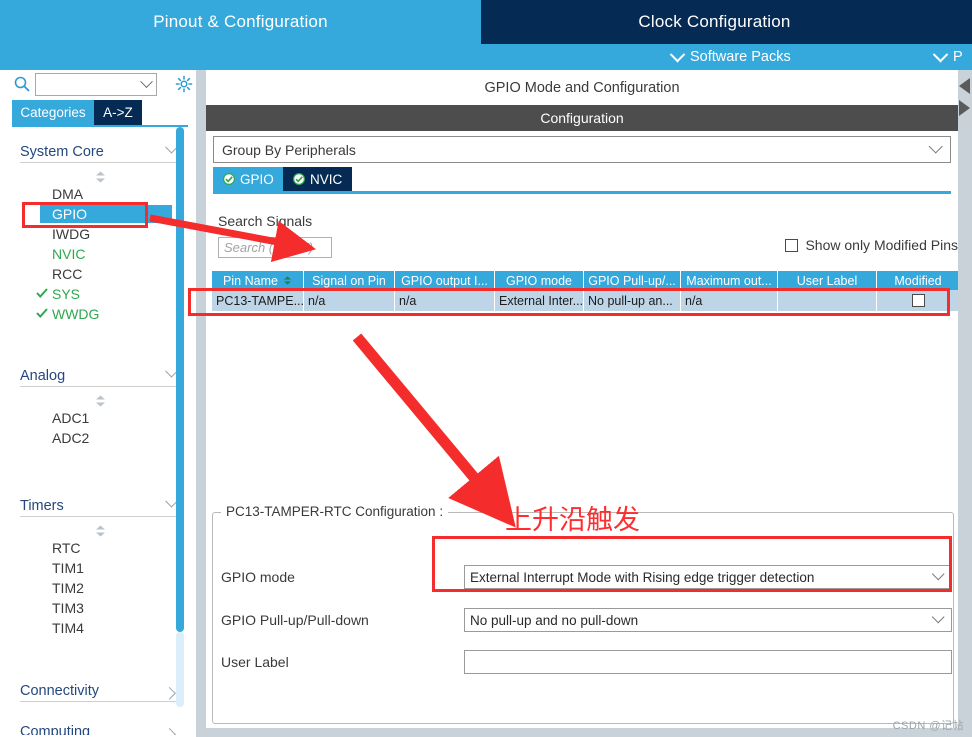 Image resolution: width=972 pixels, height=737 pixels. I want to click on sidebar-item-nvic: NVIC, so click(68, 254).